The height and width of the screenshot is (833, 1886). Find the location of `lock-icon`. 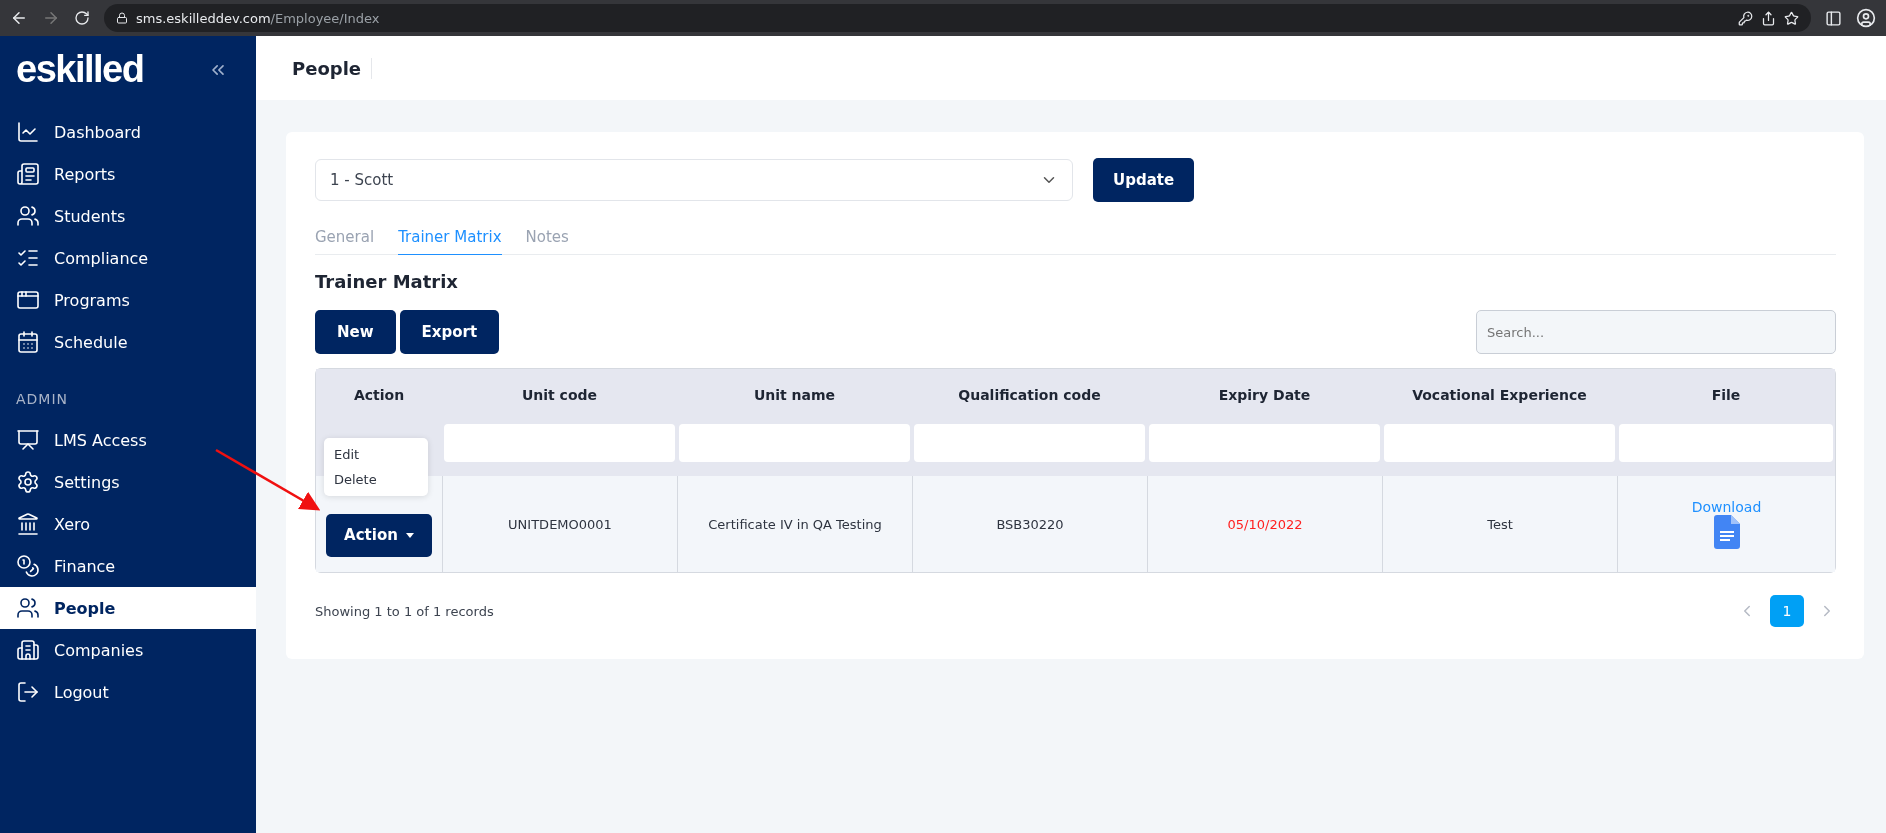

lock-icon is located at coordinates (122, 18).